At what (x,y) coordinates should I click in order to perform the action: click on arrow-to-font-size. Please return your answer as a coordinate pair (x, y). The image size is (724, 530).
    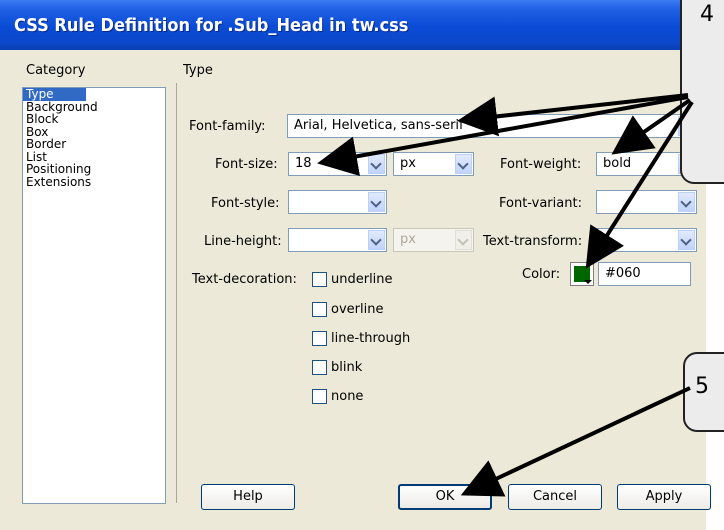
    Looking at the image, I should click on (503, 136).